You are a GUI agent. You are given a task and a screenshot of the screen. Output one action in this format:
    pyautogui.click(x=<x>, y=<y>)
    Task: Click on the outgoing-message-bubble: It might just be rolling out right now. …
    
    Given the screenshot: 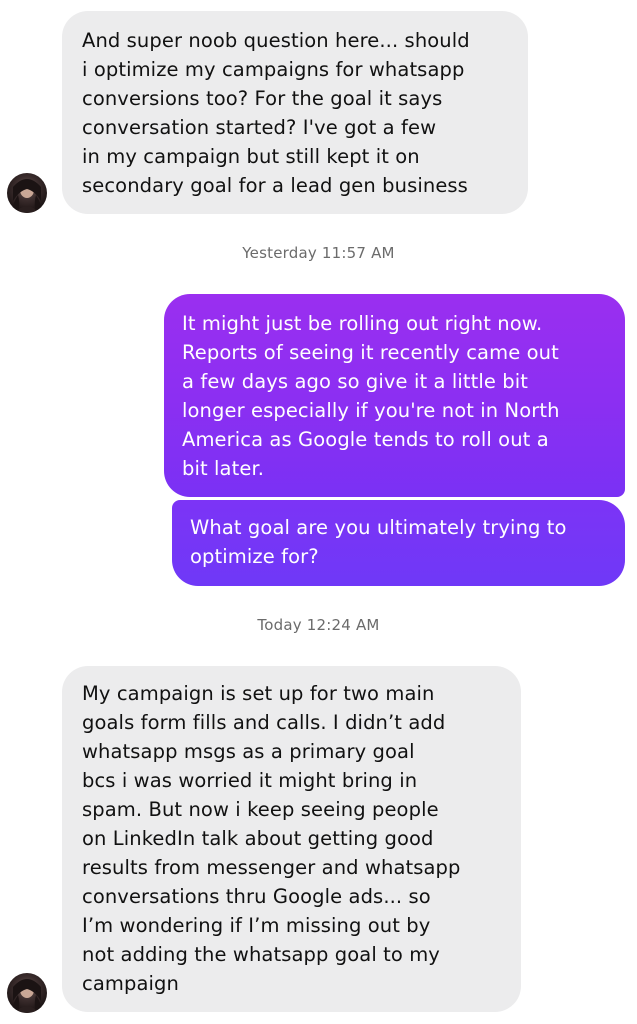 What is the action you would take?
    pyautogui.click(x=394, y=395)
    